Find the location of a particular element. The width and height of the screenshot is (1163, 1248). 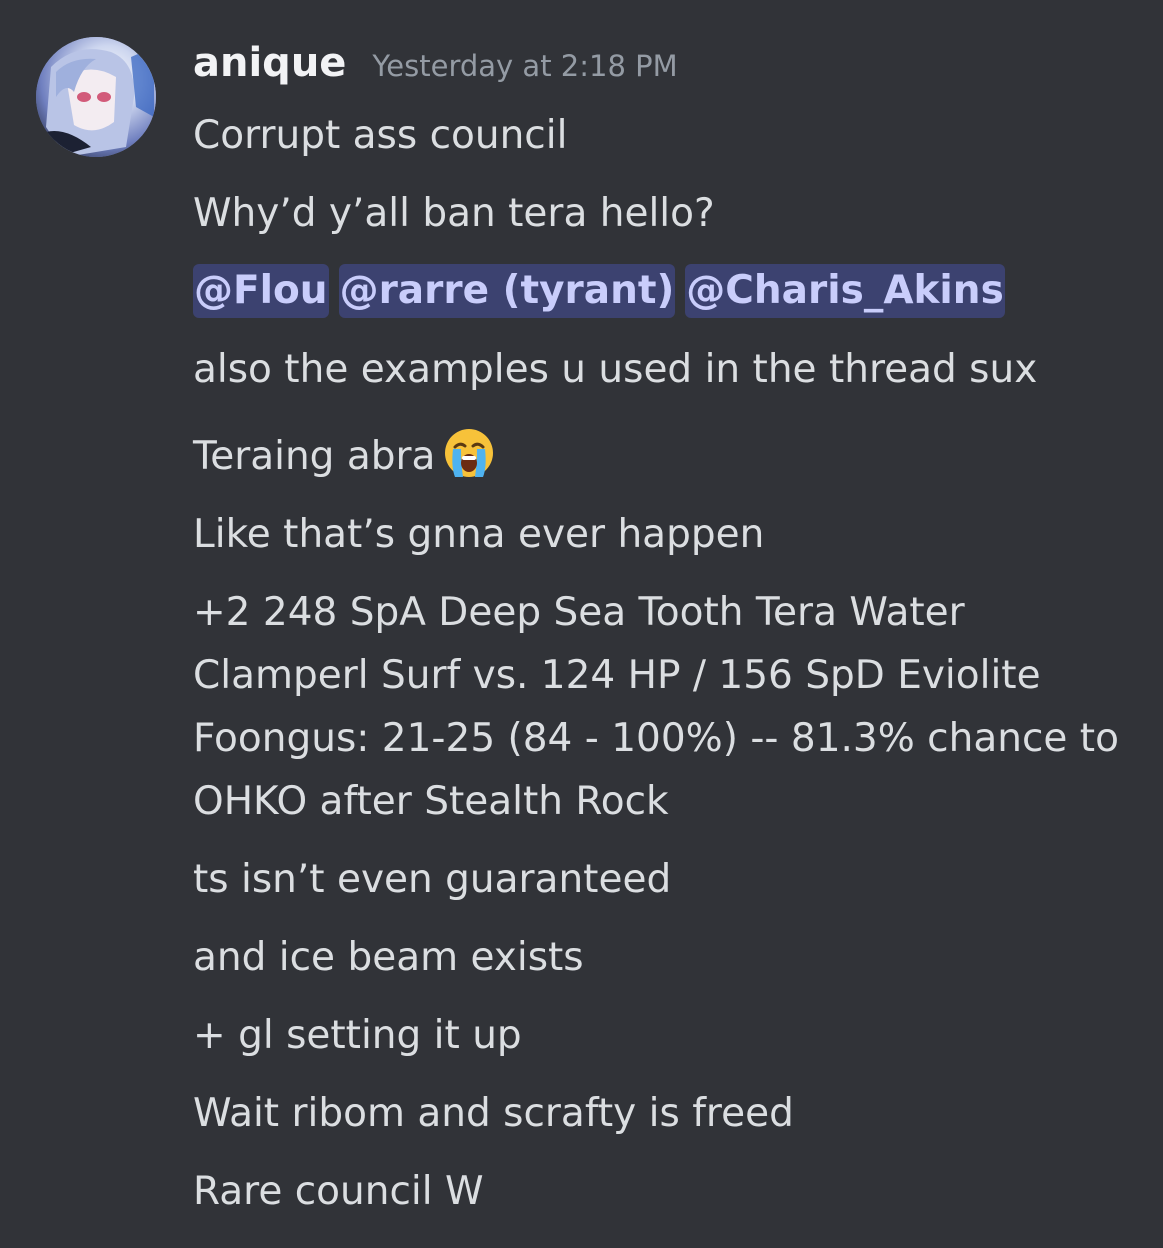

message-line: Teraing abra is located at coordinates (344, 457).